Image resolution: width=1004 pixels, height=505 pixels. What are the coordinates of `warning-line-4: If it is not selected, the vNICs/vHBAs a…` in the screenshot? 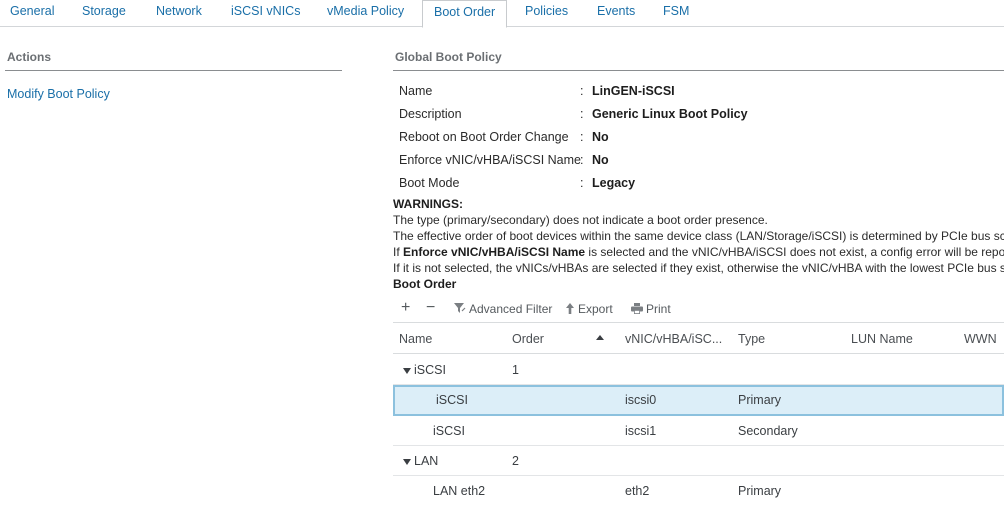 It's located at (698, 268).